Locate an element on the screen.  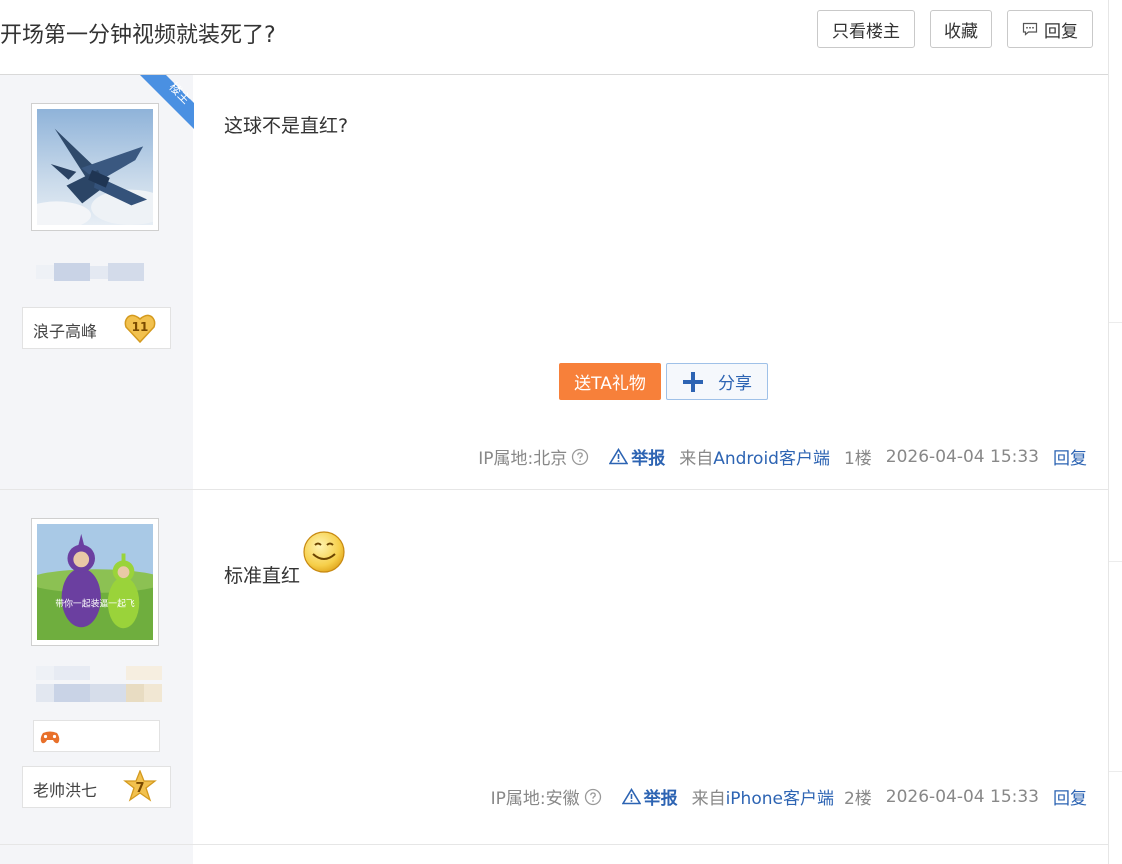
level-7-star-icon: 7 is located at coordinates (140, 786).